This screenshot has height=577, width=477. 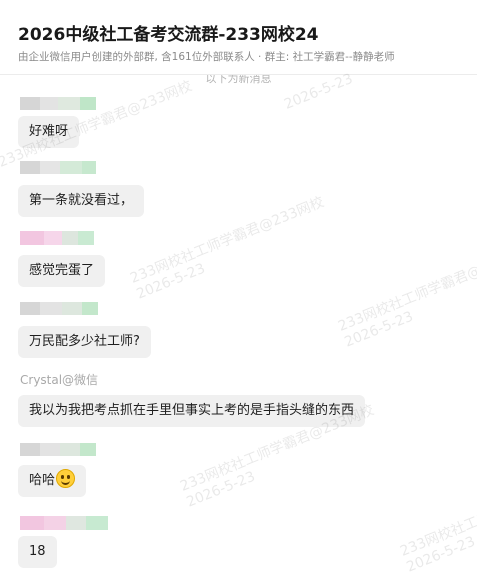 I want to click on sender-name: Crystal@微信, so click(x=59, y=379).